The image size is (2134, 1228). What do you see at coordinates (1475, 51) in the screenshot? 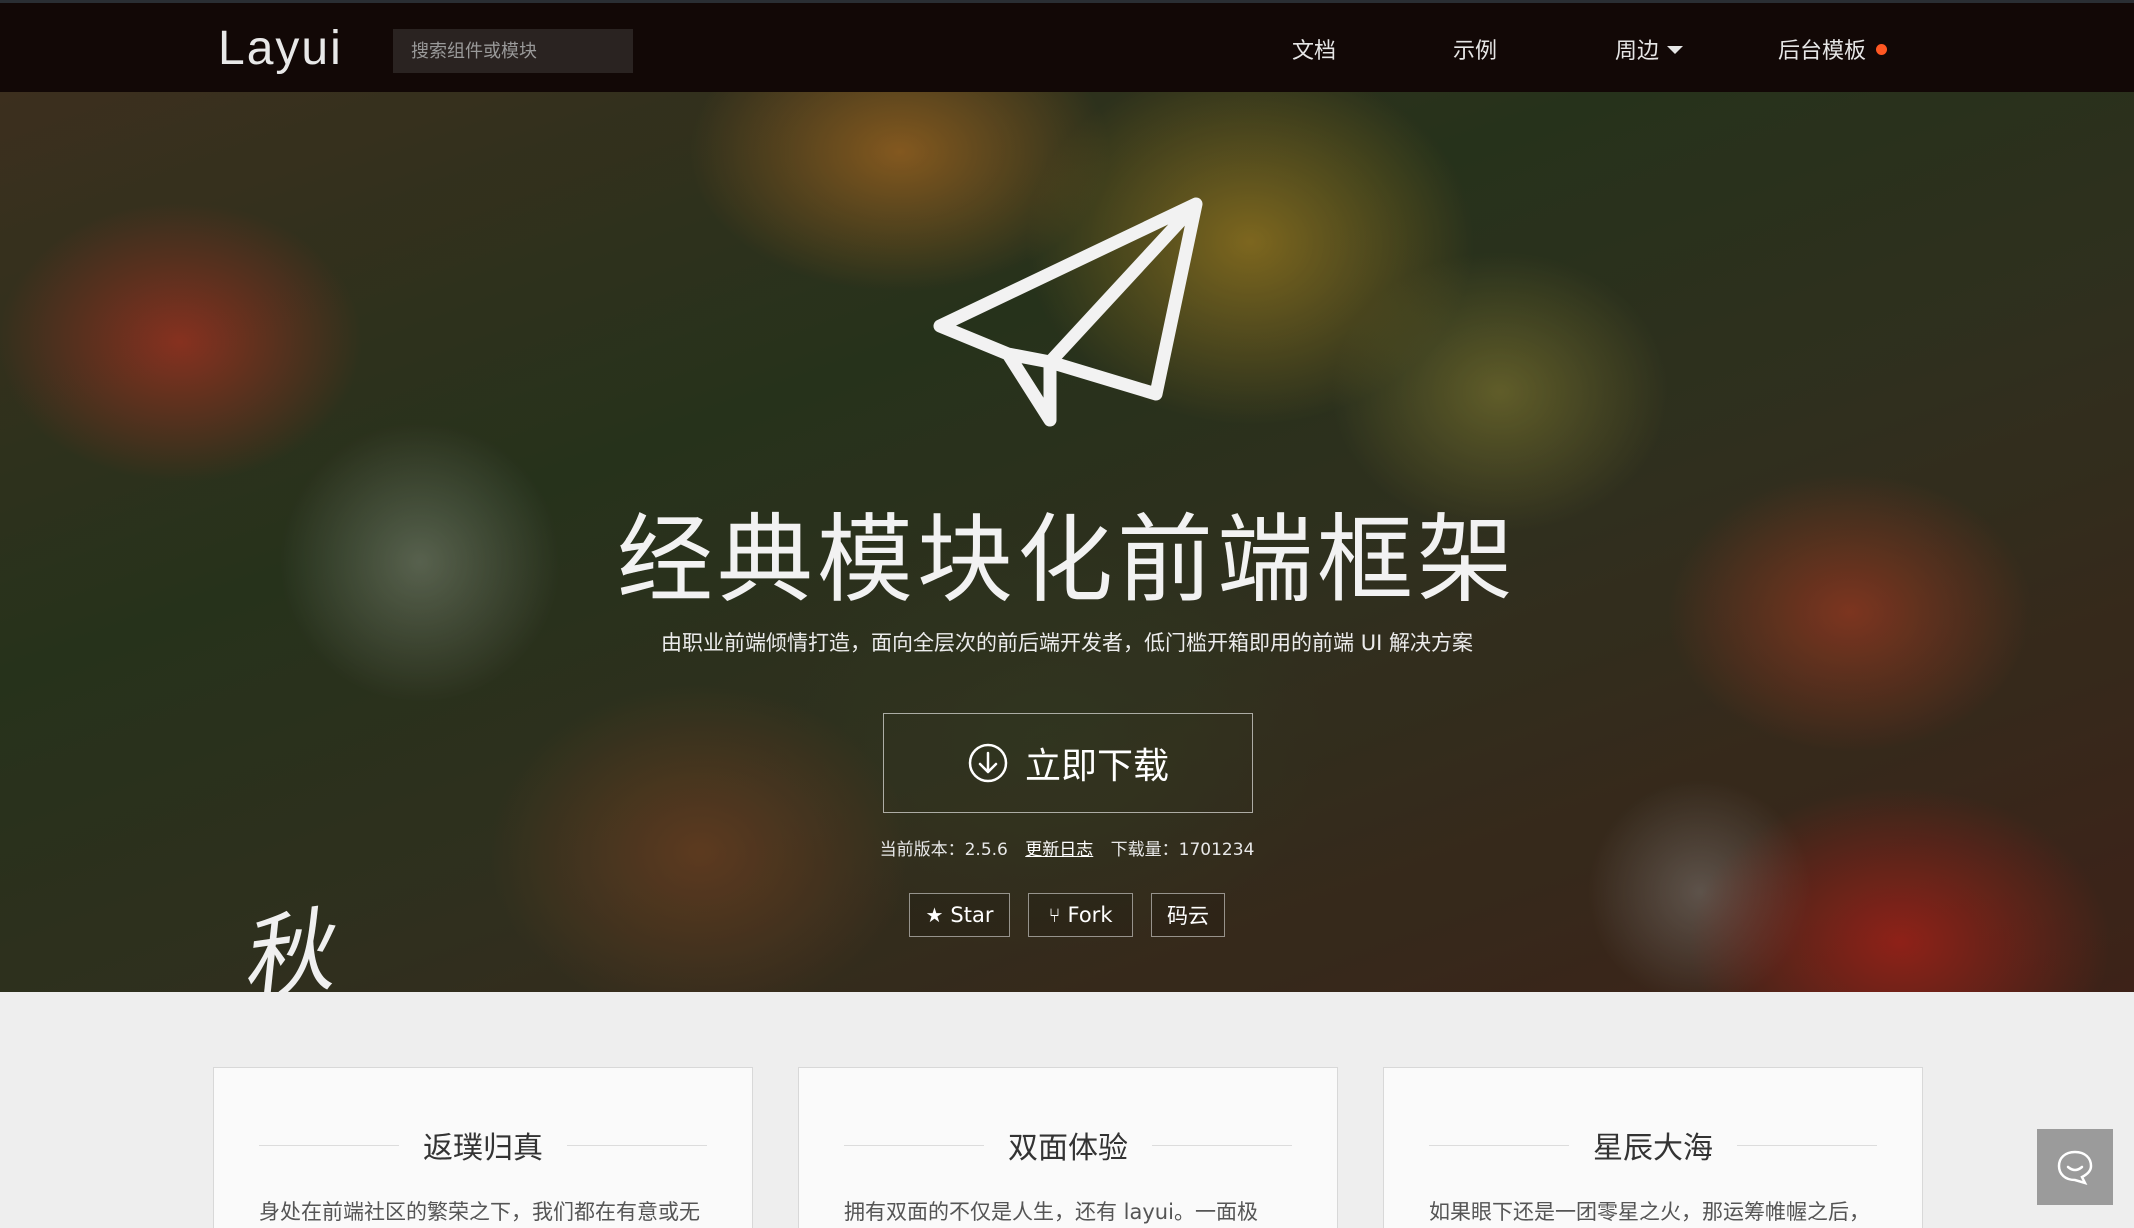
I see `nav-examples-label: 示例` at bounding box center [1475, 51].